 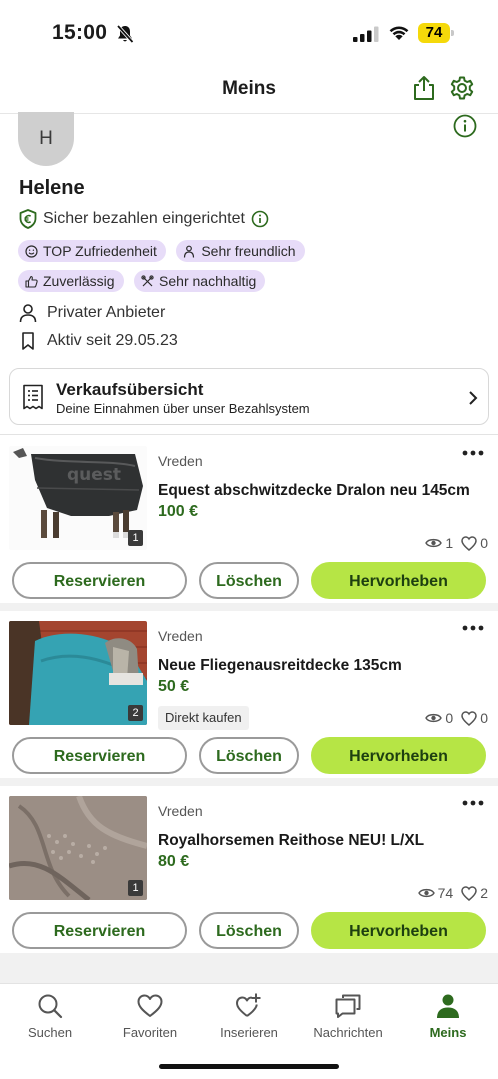 I want to click on view-count: 74, so click(x=445, y=893).